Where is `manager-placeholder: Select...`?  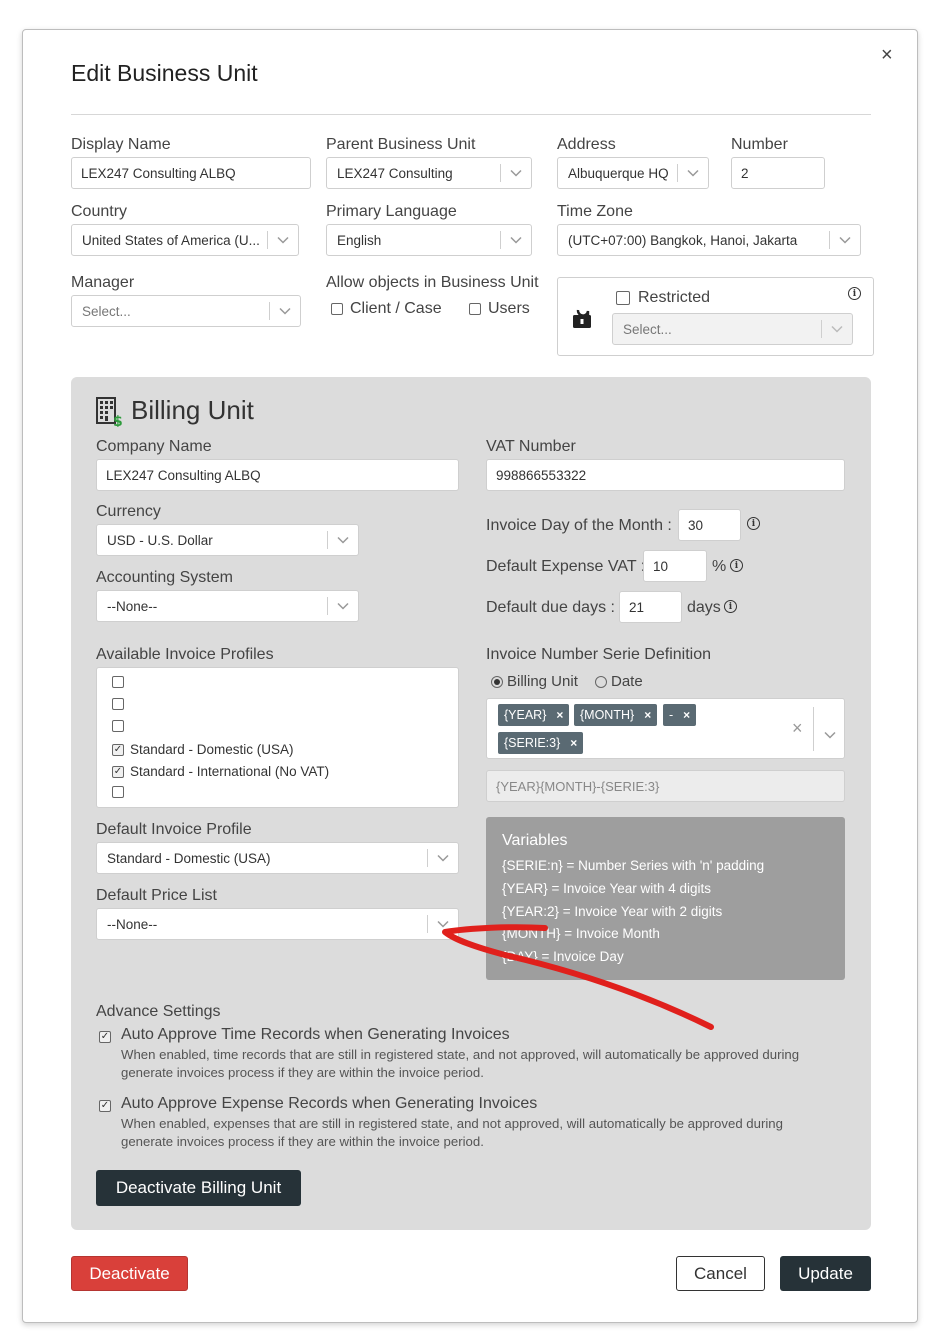
manager-placeholder: Select... is located at coordinates (106, 311).